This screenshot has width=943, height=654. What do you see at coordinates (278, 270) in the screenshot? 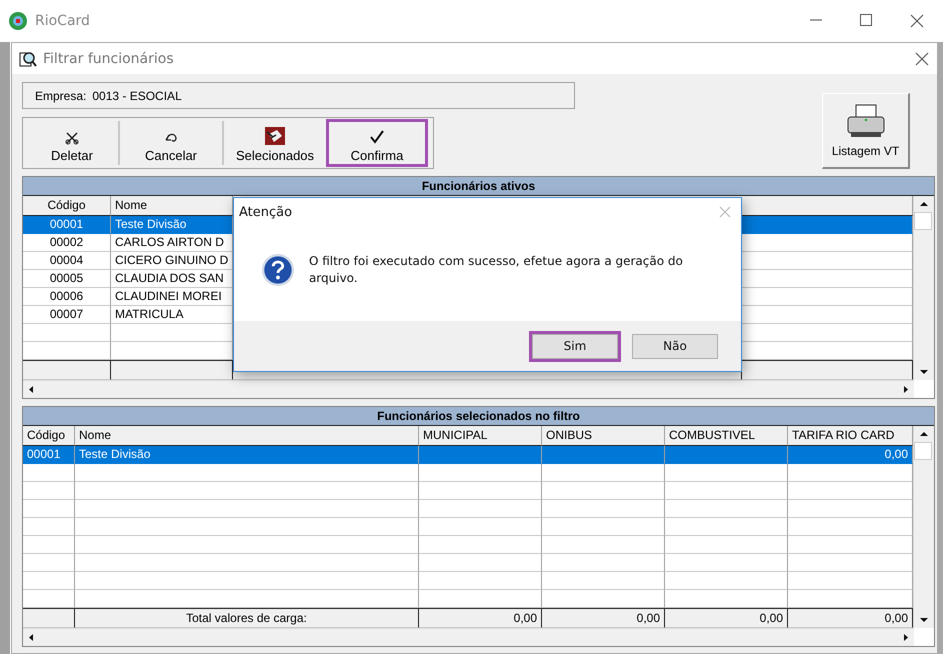
I see `question-icon` at bounding box center [278, 270].